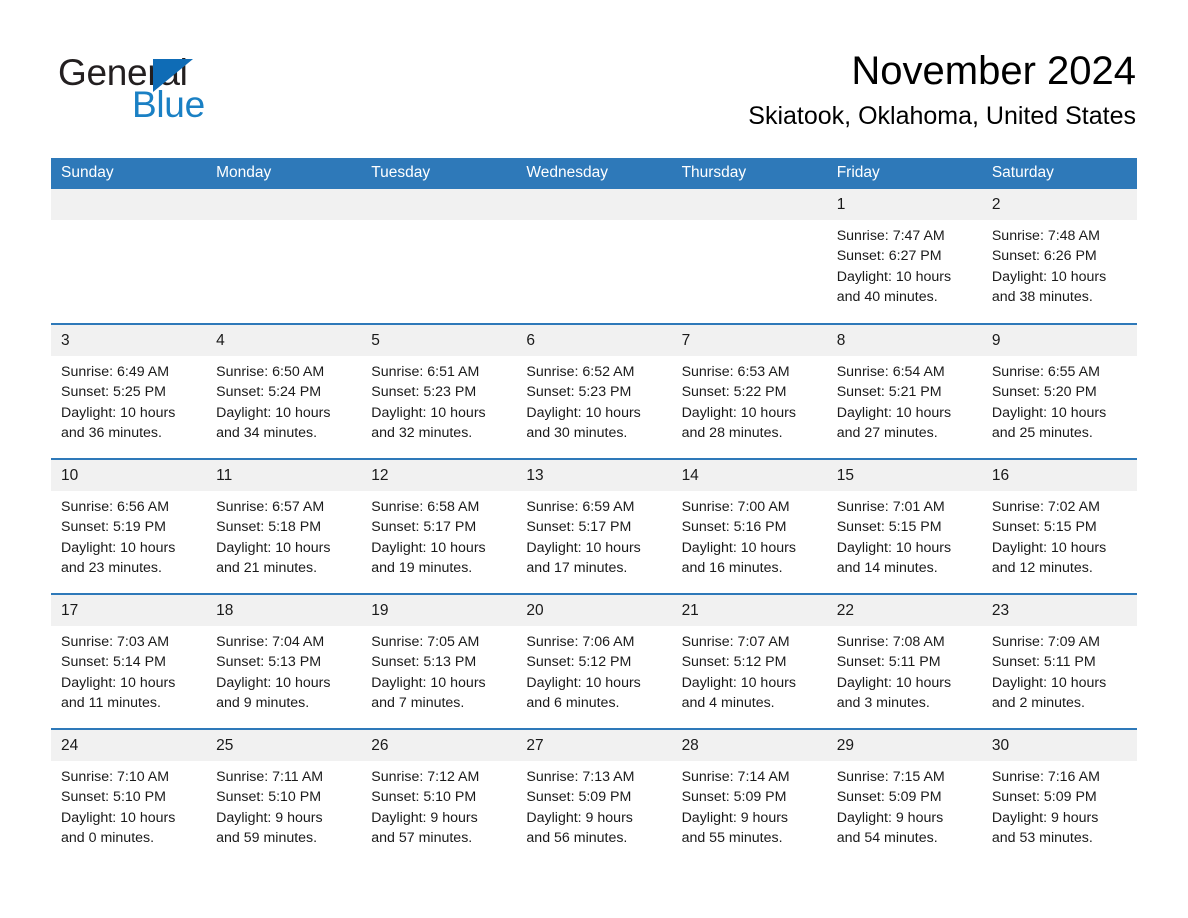 This screenshot has width=1188, height=918. Describe the element at coordinates (439, 340) in the screenshot. I see `day-number: 5` at that location.